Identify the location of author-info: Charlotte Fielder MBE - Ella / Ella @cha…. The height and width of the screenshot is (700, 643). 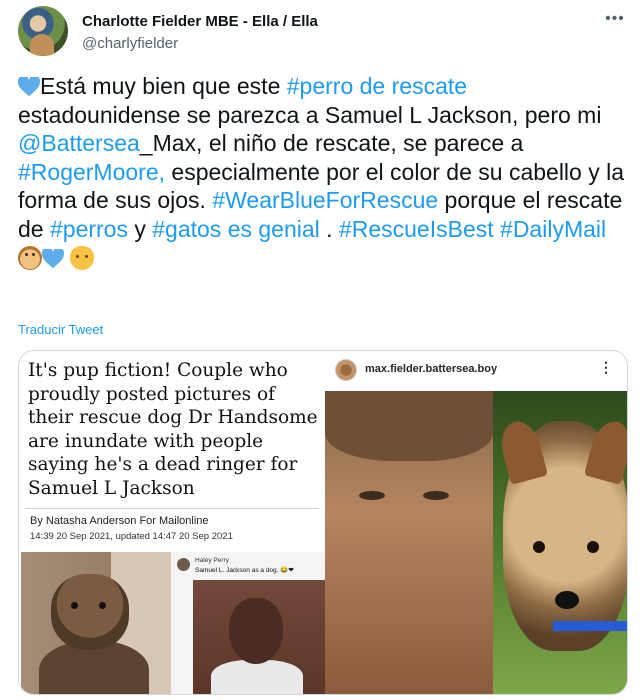
(200, 32).